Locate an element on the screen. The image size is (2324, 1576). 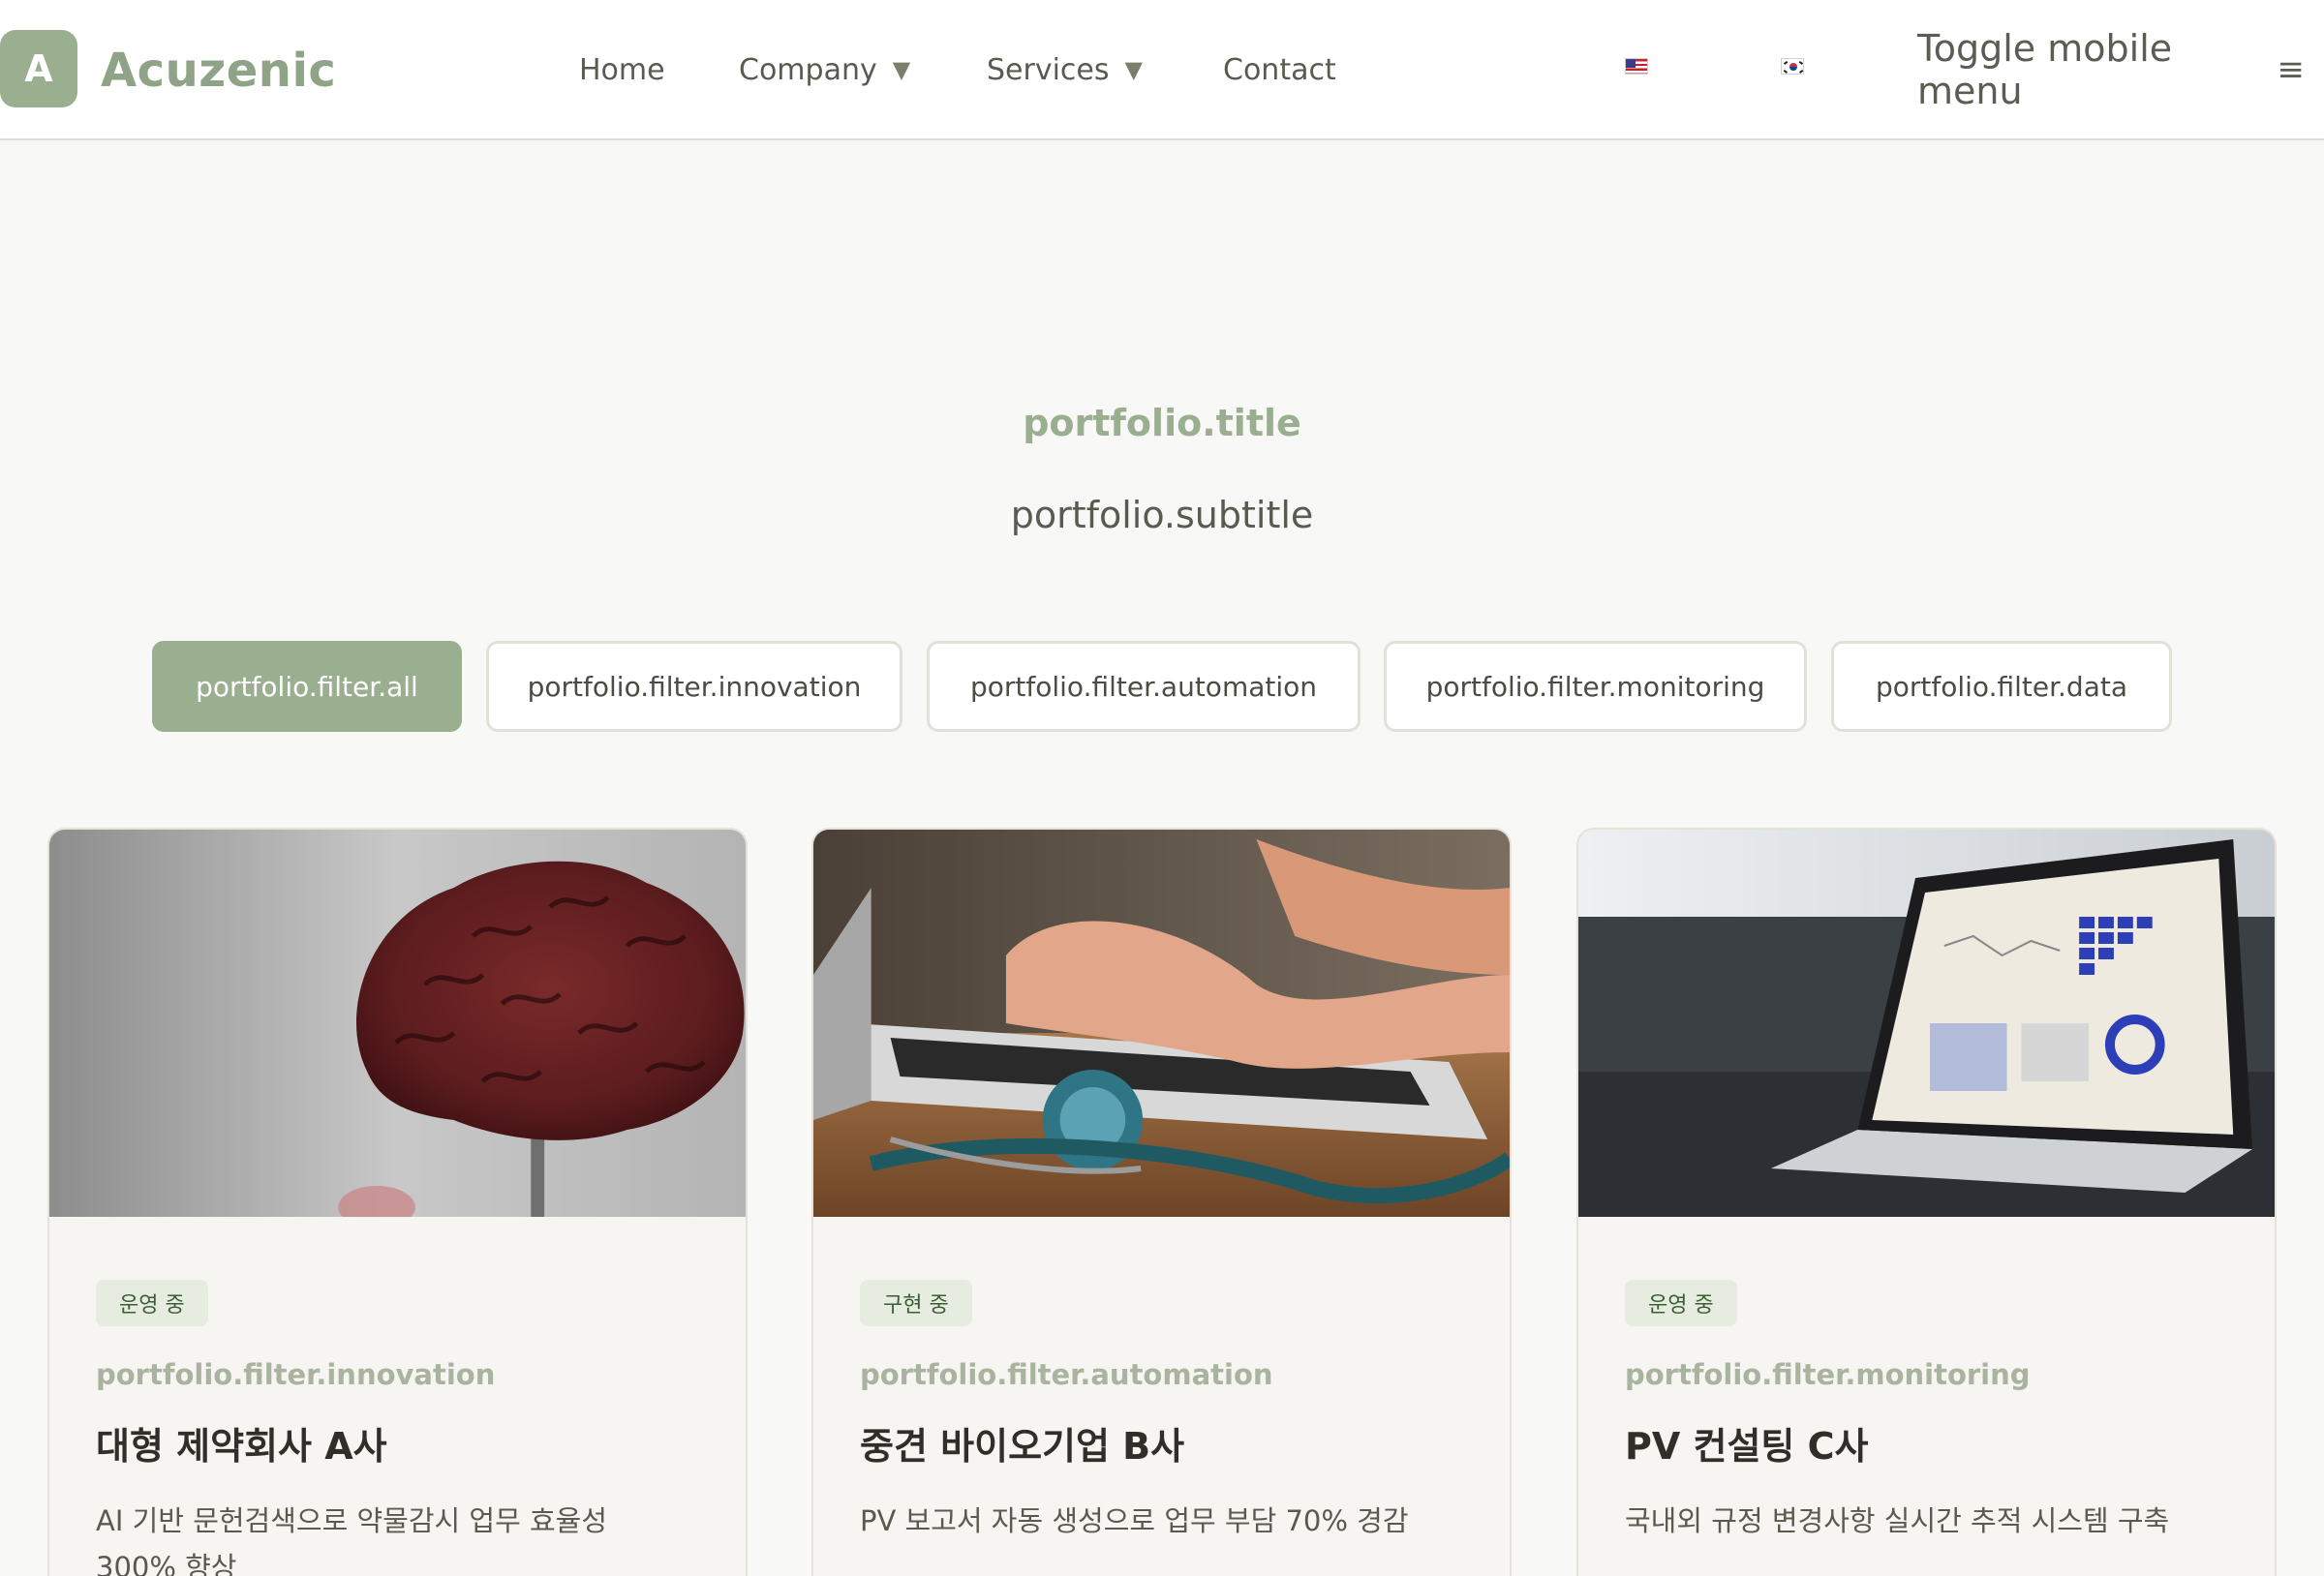
page-subtitle: portfolio.subtitle is located at coordinates (1162, 515).